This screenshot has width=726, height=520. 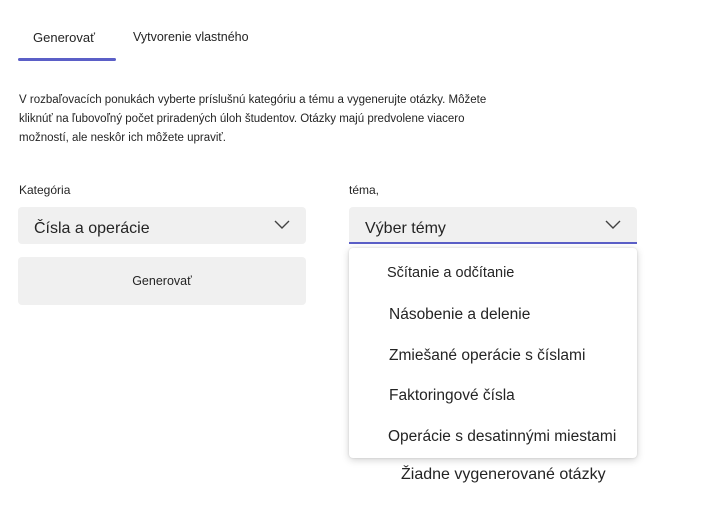 I want to click on tab-generate: Generovať, so click(x=64, y=37).